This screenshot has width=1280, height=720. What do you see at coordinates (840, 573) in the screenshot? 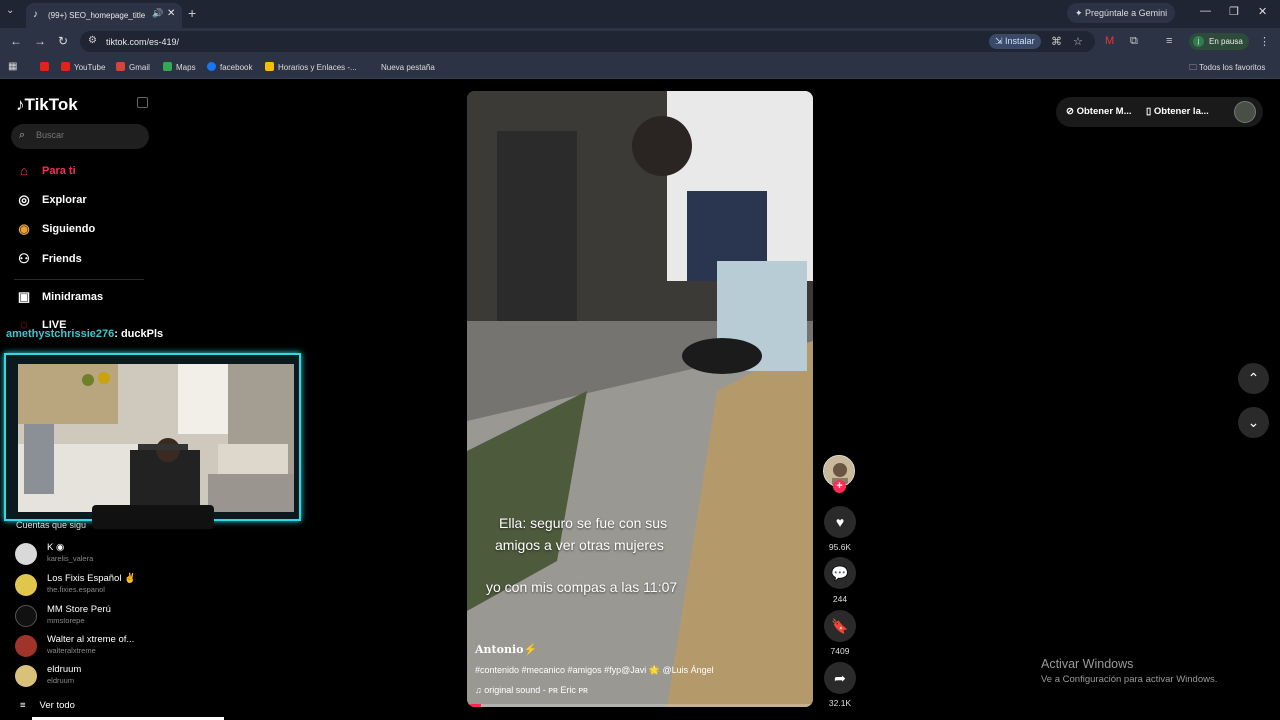
I see `comment-button: 💬` at bounding box center [840, 573].